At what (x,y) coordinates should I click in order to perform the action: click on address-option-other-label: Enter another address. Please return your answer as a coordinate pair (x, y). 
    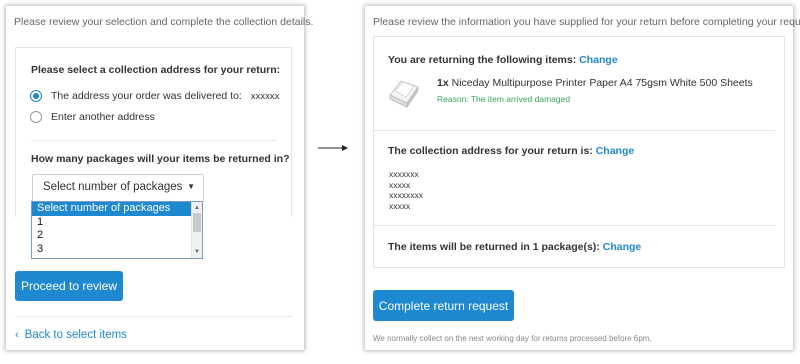
    Looking at the image, I should click on (103, 117).